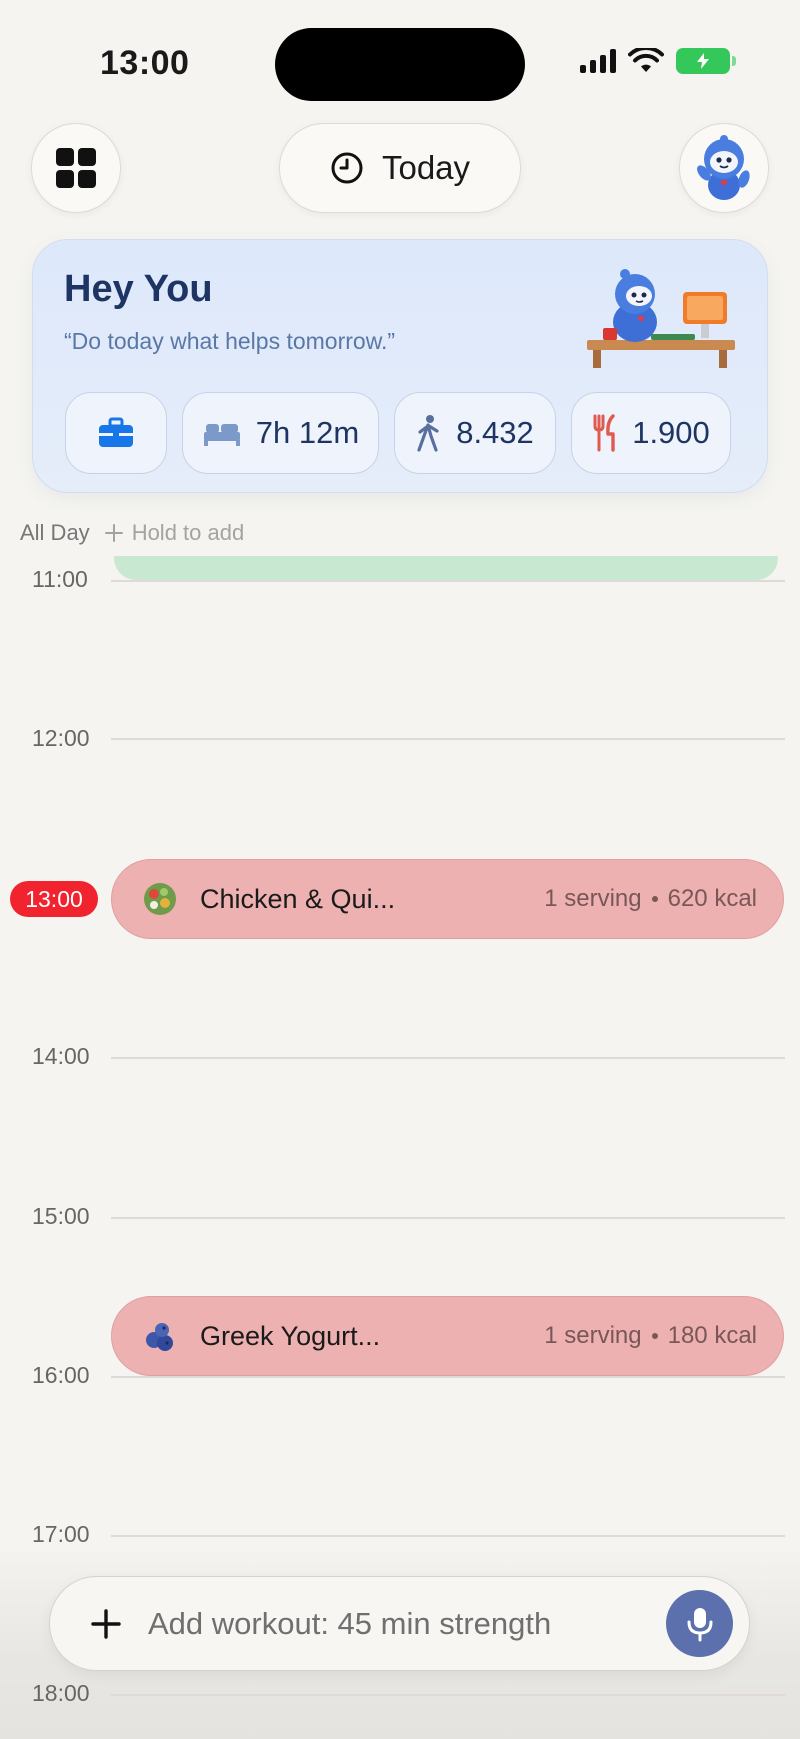 The height and width of the screenshot is (1739, 800). Describe the element at coordinates (60, 579) in the screenshot. I see `hour-label-11: 11:00` at that location.